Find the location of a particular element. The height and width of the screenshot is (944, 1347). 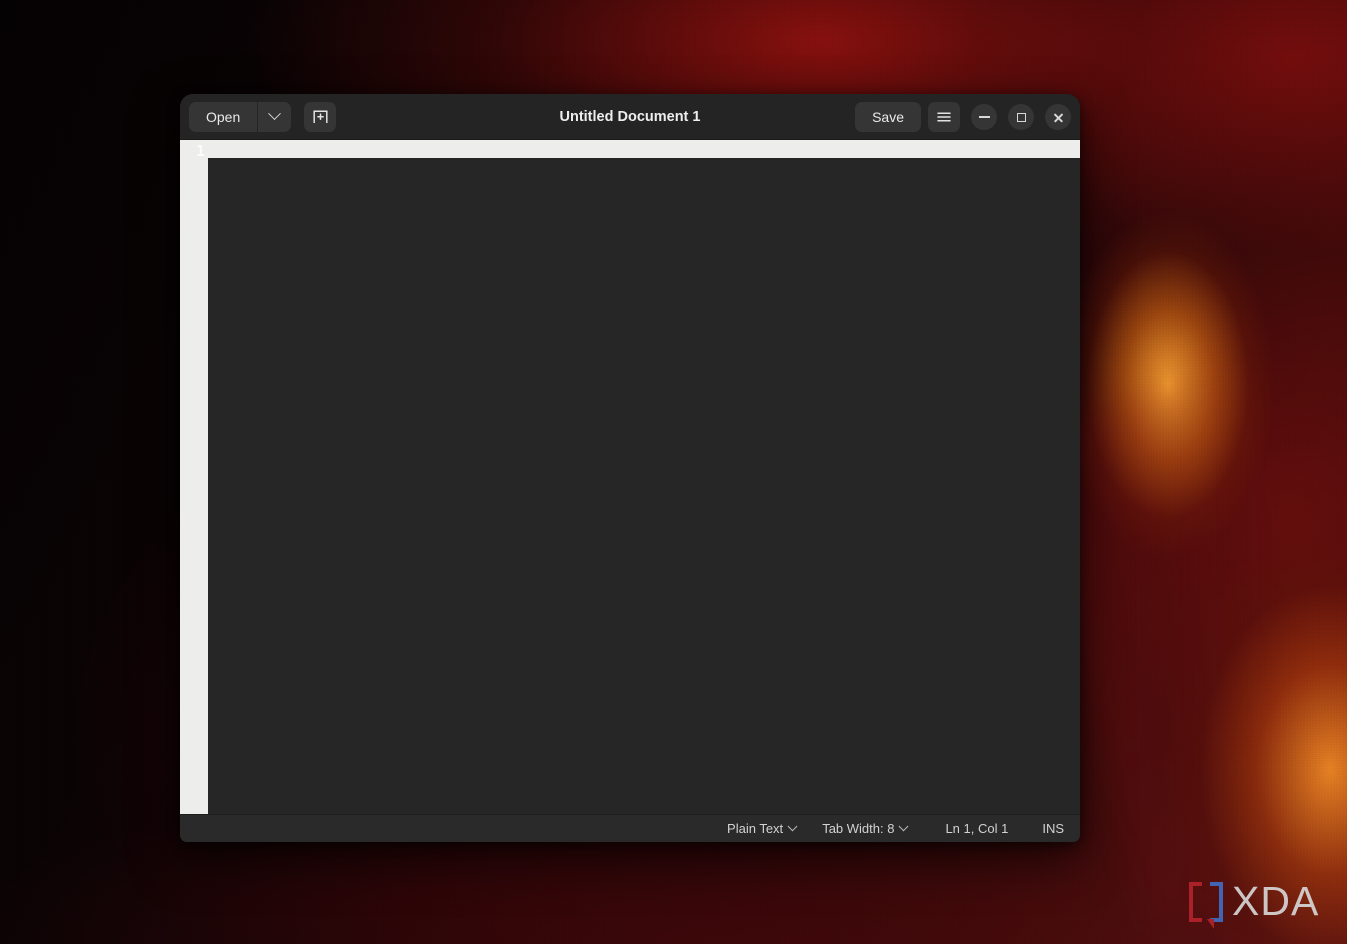

status-bar: Plain Text Tab Width: 8 Ln 1, Col 1 INS is located at coordinates (630, 828).